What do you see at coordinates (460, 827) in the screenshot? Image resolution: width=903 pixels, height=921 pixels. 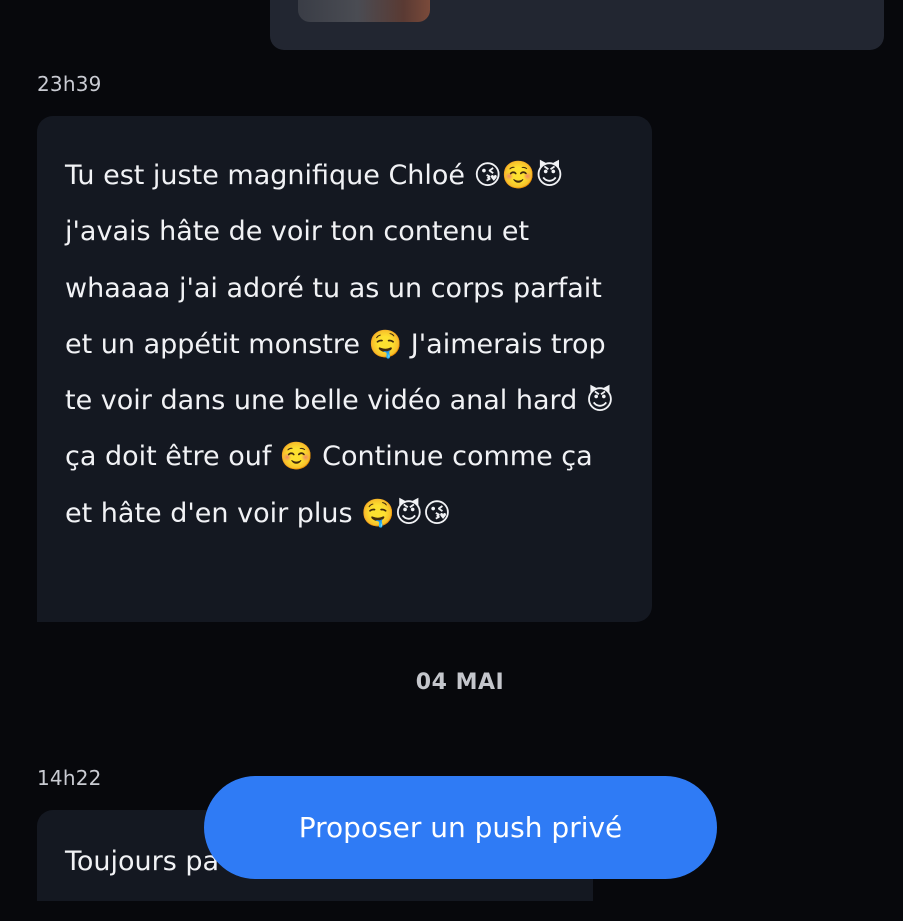 I see `propose-private-push-button: Proposer un push privé` at bounding box center [460, 827].